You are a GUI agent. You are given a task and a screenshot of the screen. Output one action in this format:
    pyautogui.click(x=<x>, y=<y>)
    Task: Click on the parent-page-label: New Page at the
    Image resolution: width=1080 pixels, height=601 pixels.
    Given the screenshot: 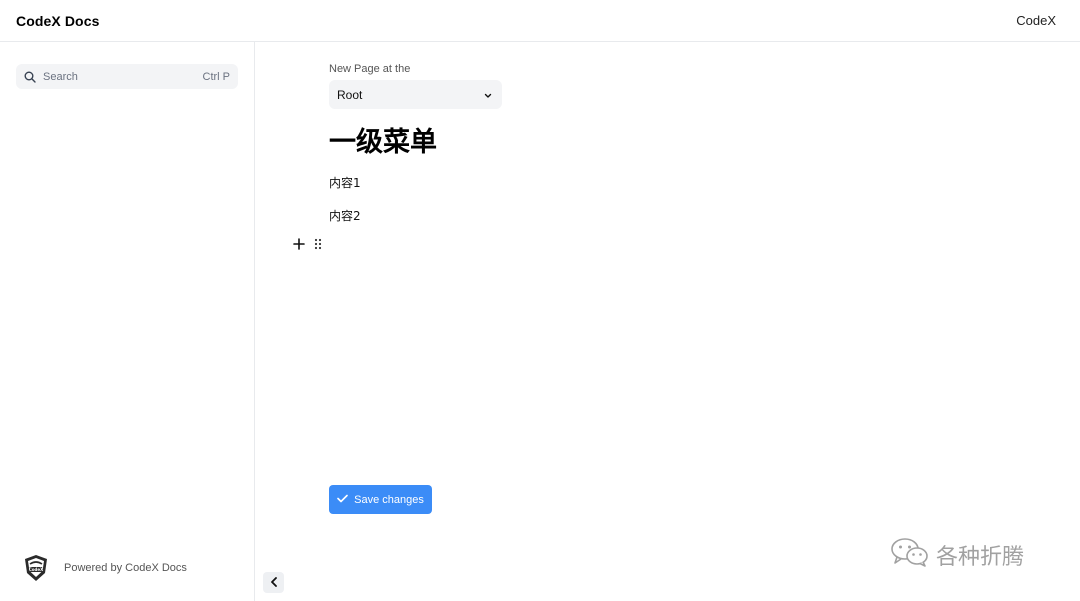 What is the action you would take?
    pyautogui.click(x=370, y=69)
    